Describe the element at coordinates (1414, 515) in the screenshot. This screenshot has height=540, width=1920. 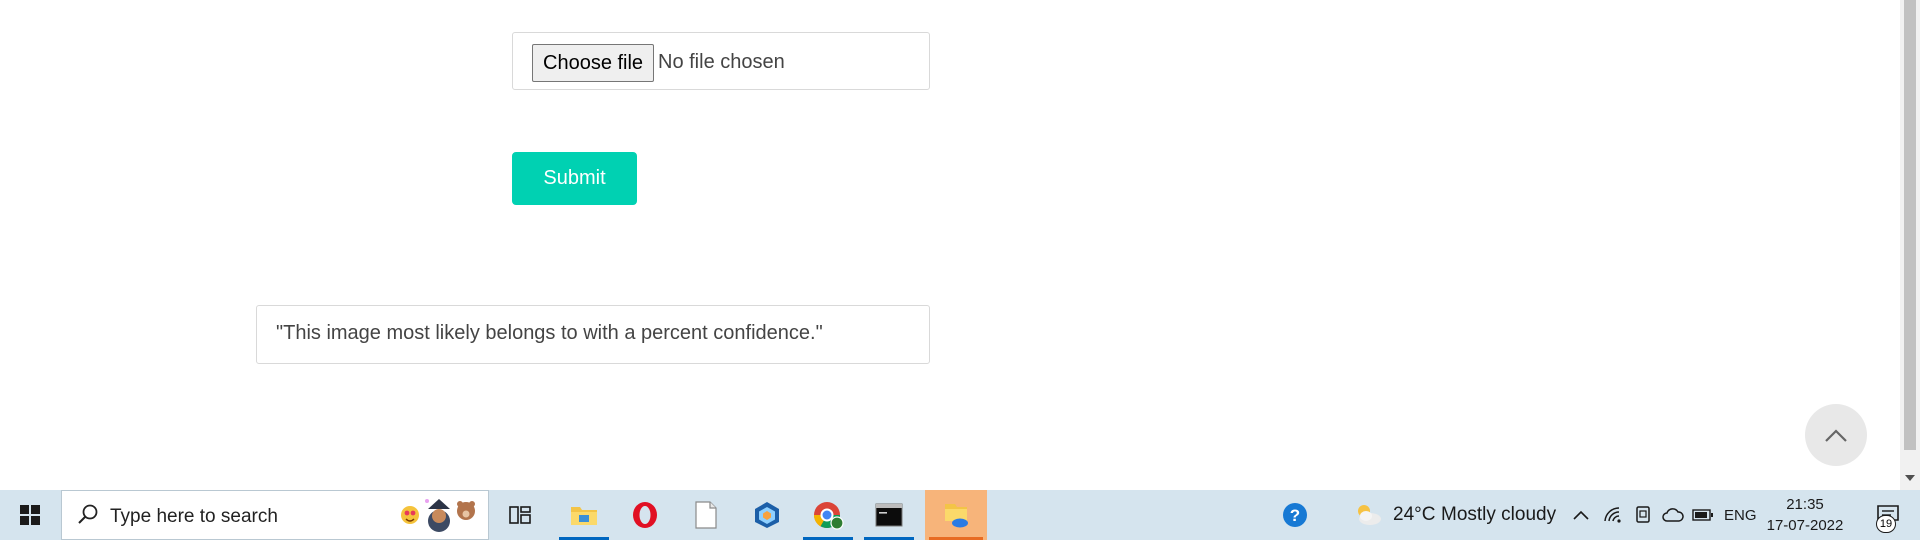
I see `weather-temperature: 24°C` at that location.